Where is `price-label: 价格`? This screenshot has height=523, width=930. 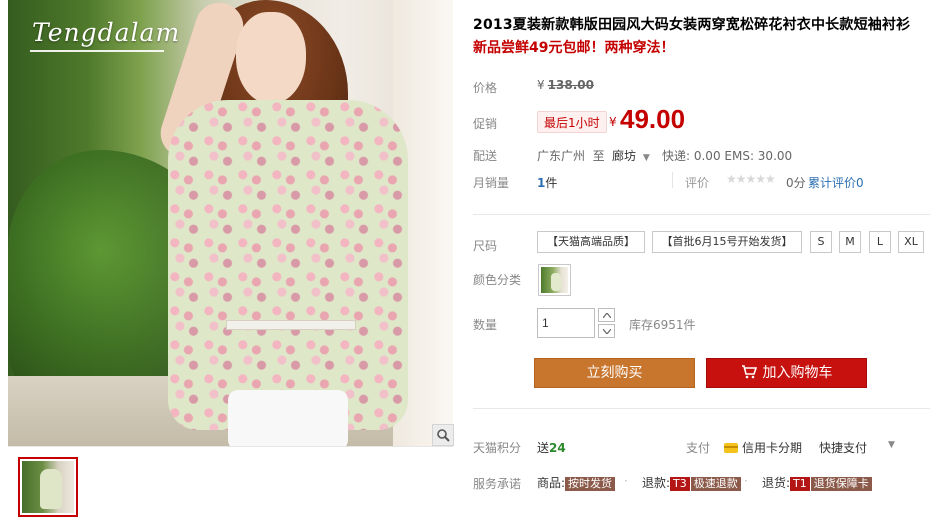
price-label: 价格 is located at coordinates (485, 88).